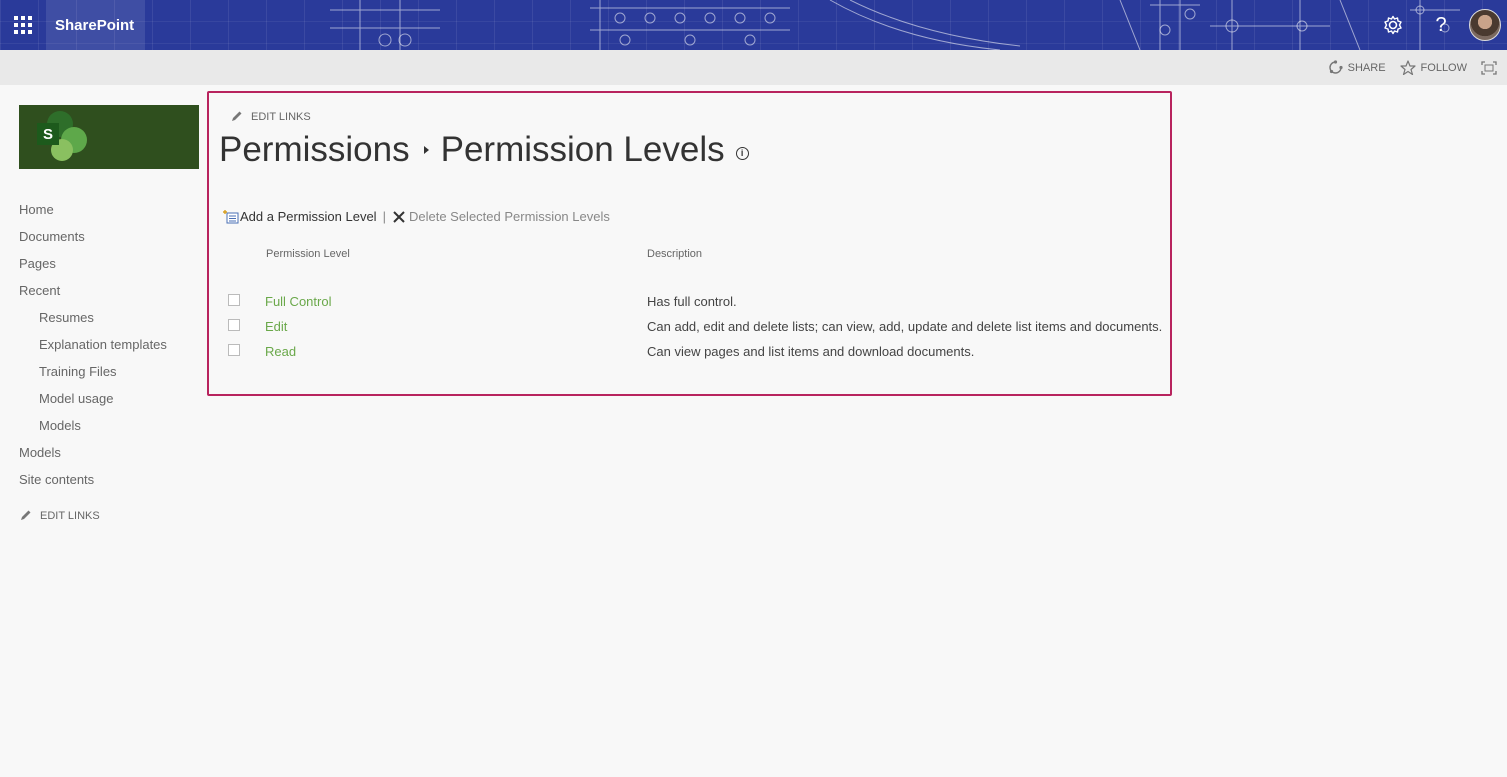 Image resolution: width=1507 pixels, height=777 pixels. Describe the element at coordinates (1485, 25) in the screenshot. I see `avatar` at that location.